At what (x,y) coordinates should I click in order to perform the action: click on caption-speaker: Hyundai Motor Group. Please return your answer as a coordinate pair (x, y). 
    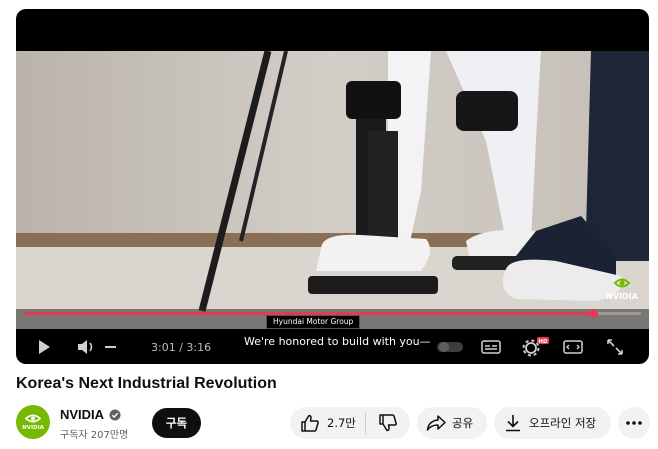
    Looking at the image, I should click on (313, 322).